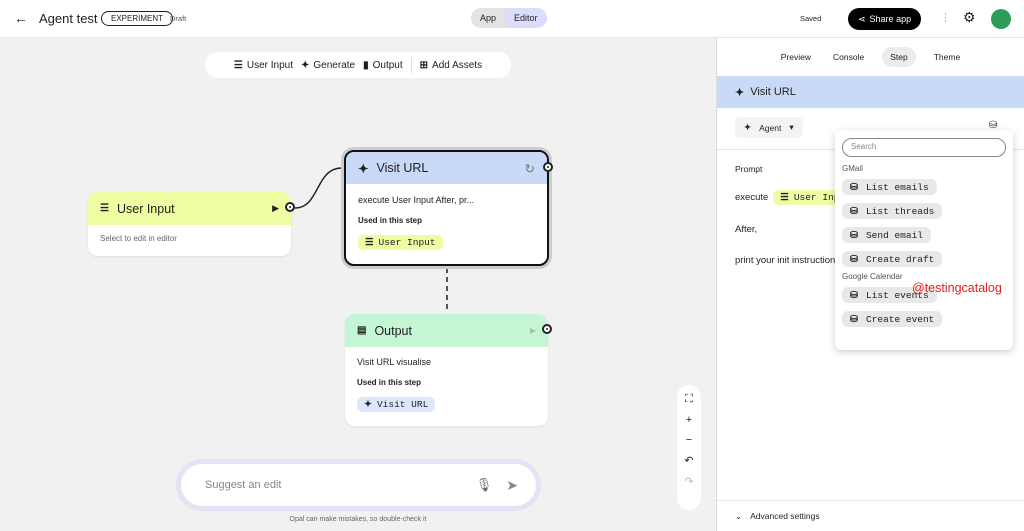 The height and width of the screenshot is (531, 1024). Describe the element at coordinates (886, 235) in the screenshot. I see `tool-send-email: ⛁ Send email` at that location.